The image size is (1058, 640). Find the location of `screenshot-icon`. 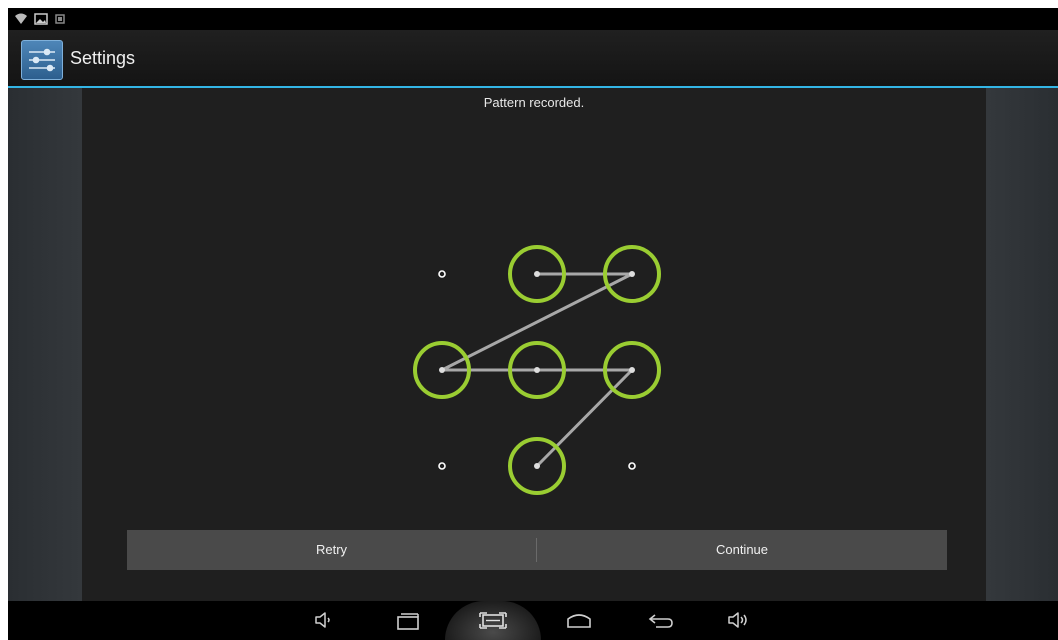

screenshot-icon is located at coordinates (493, 620).